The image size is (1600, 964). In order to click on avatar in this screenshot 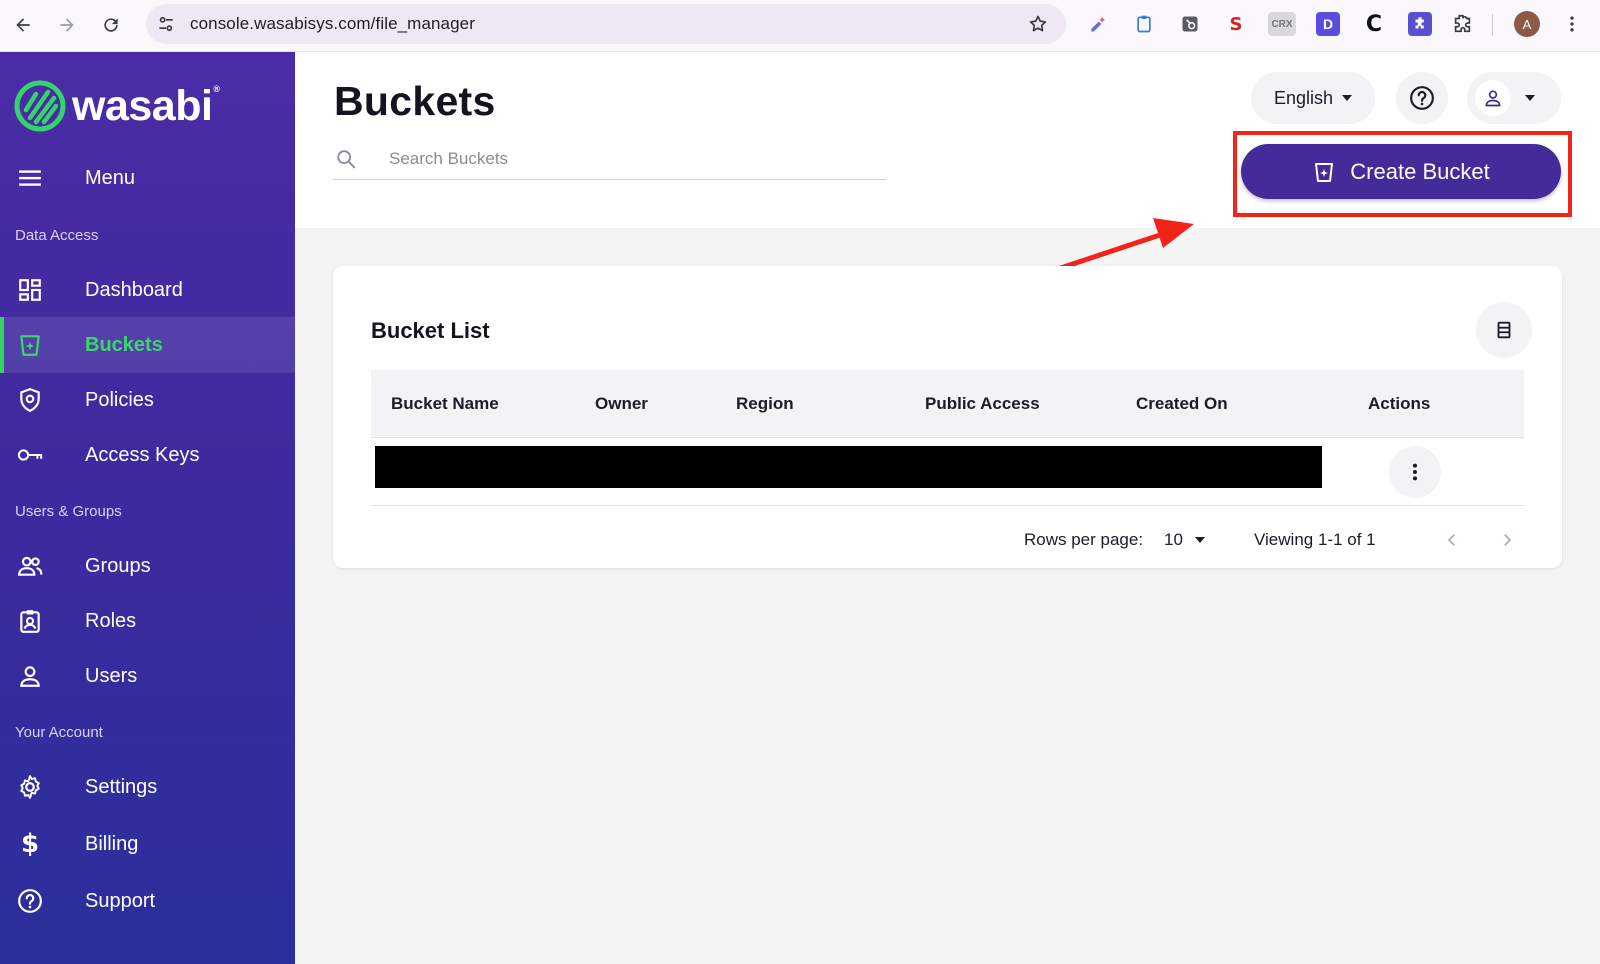, I will do `click(1493, 98)`.